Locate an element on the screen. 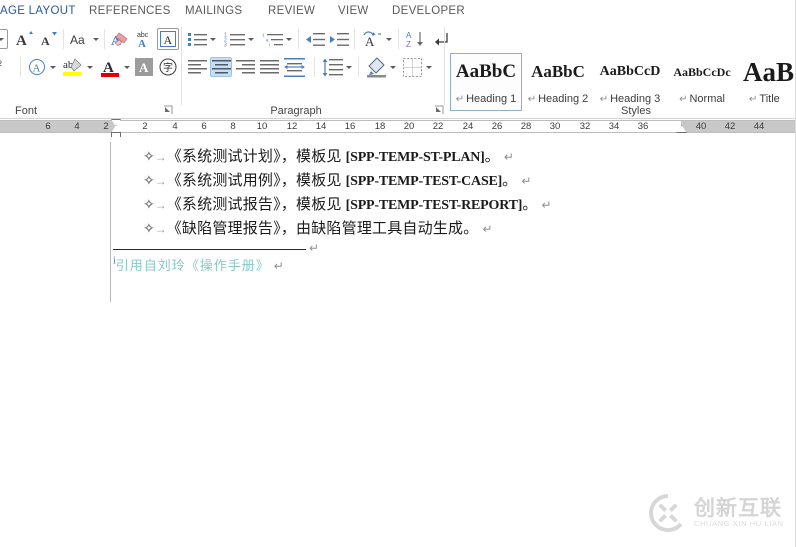 This screenshot has height=547, width=796. grow-font-button: A is located at coordinates (25, 39).